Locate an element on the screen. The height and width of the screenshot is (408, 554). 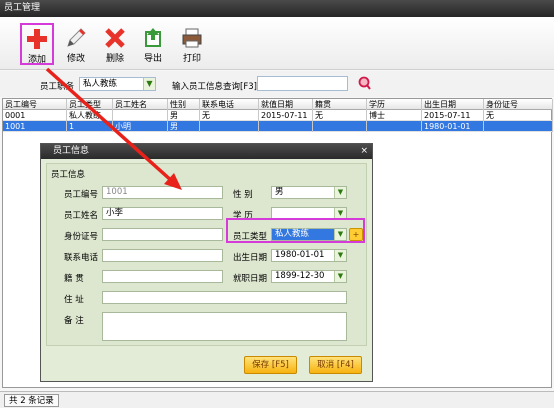
record-count: 共 2 条记录 is located at coordinates (31, 400).